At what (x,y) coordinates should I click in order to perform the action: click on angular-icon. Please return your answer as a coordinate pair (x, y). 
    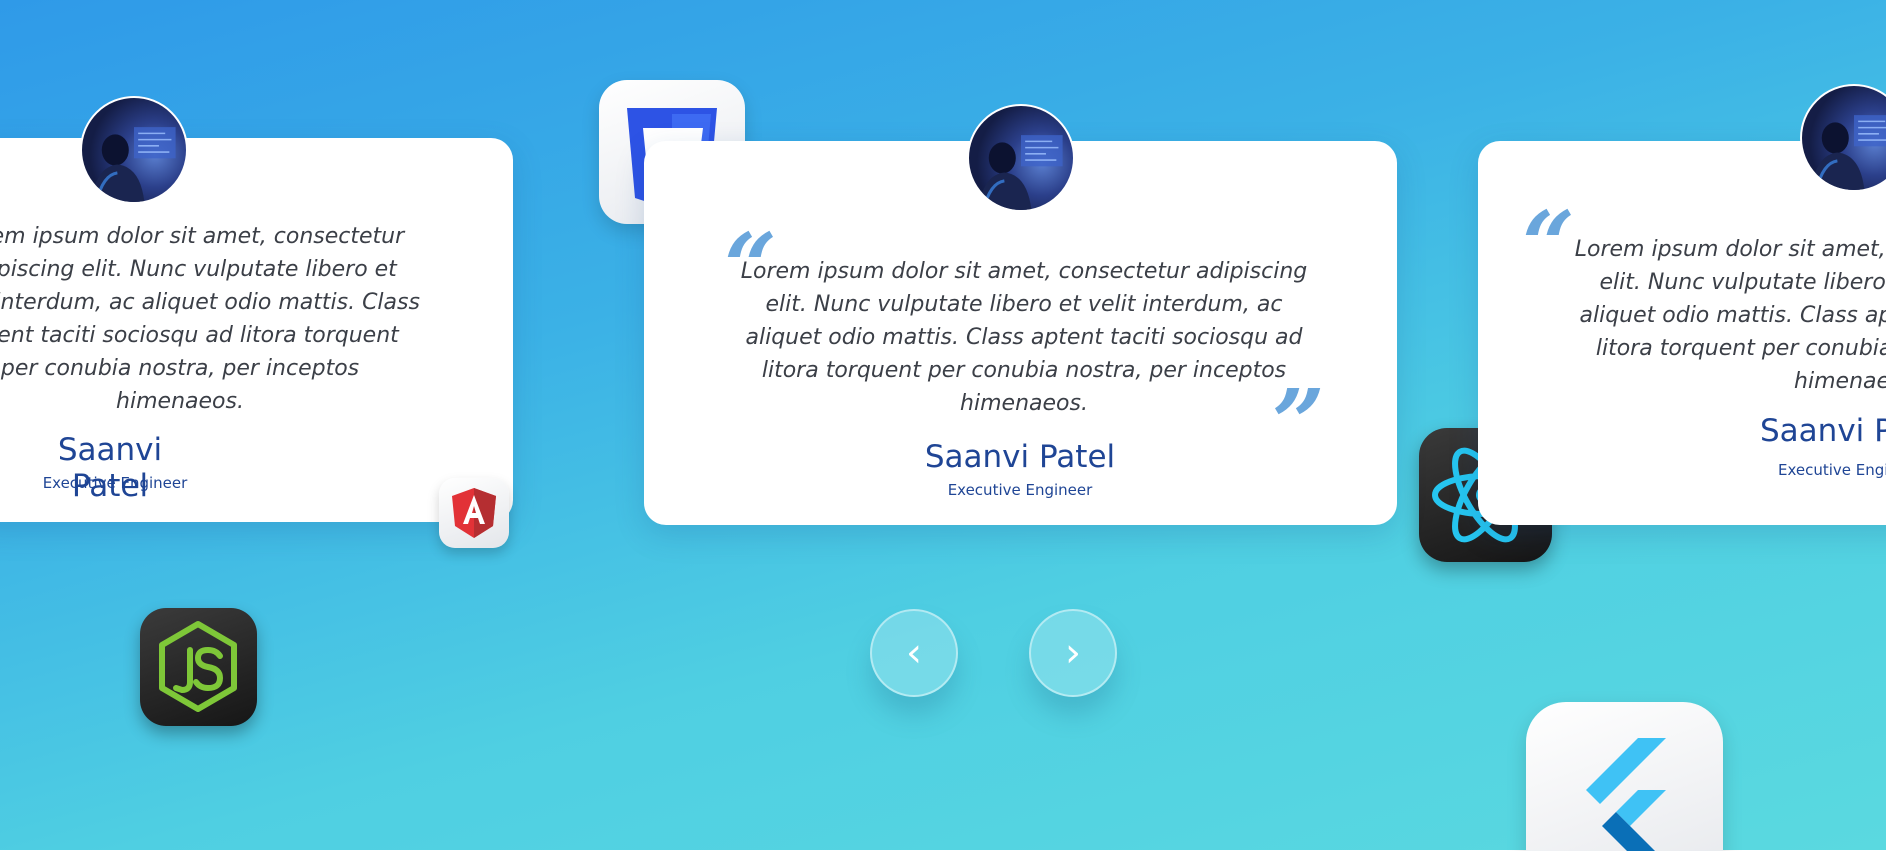
    Looking at the image, I should click on (474, 513).